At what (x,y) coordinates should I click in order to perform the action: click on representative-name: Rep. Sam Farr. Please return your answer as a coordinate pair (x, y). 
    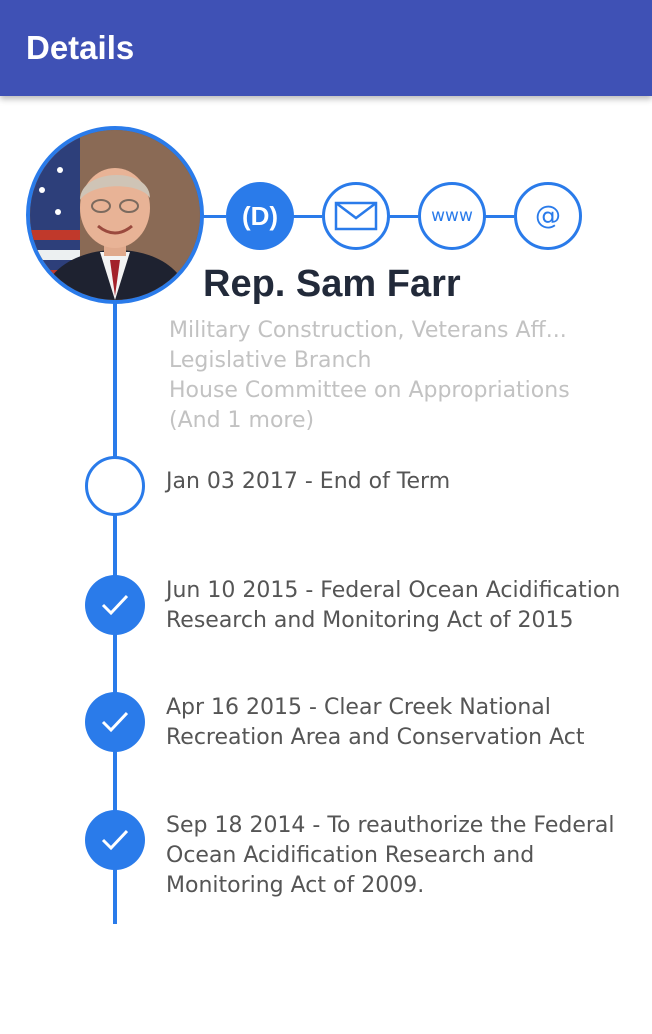
    Looking at the image, I should click on (332, 284).